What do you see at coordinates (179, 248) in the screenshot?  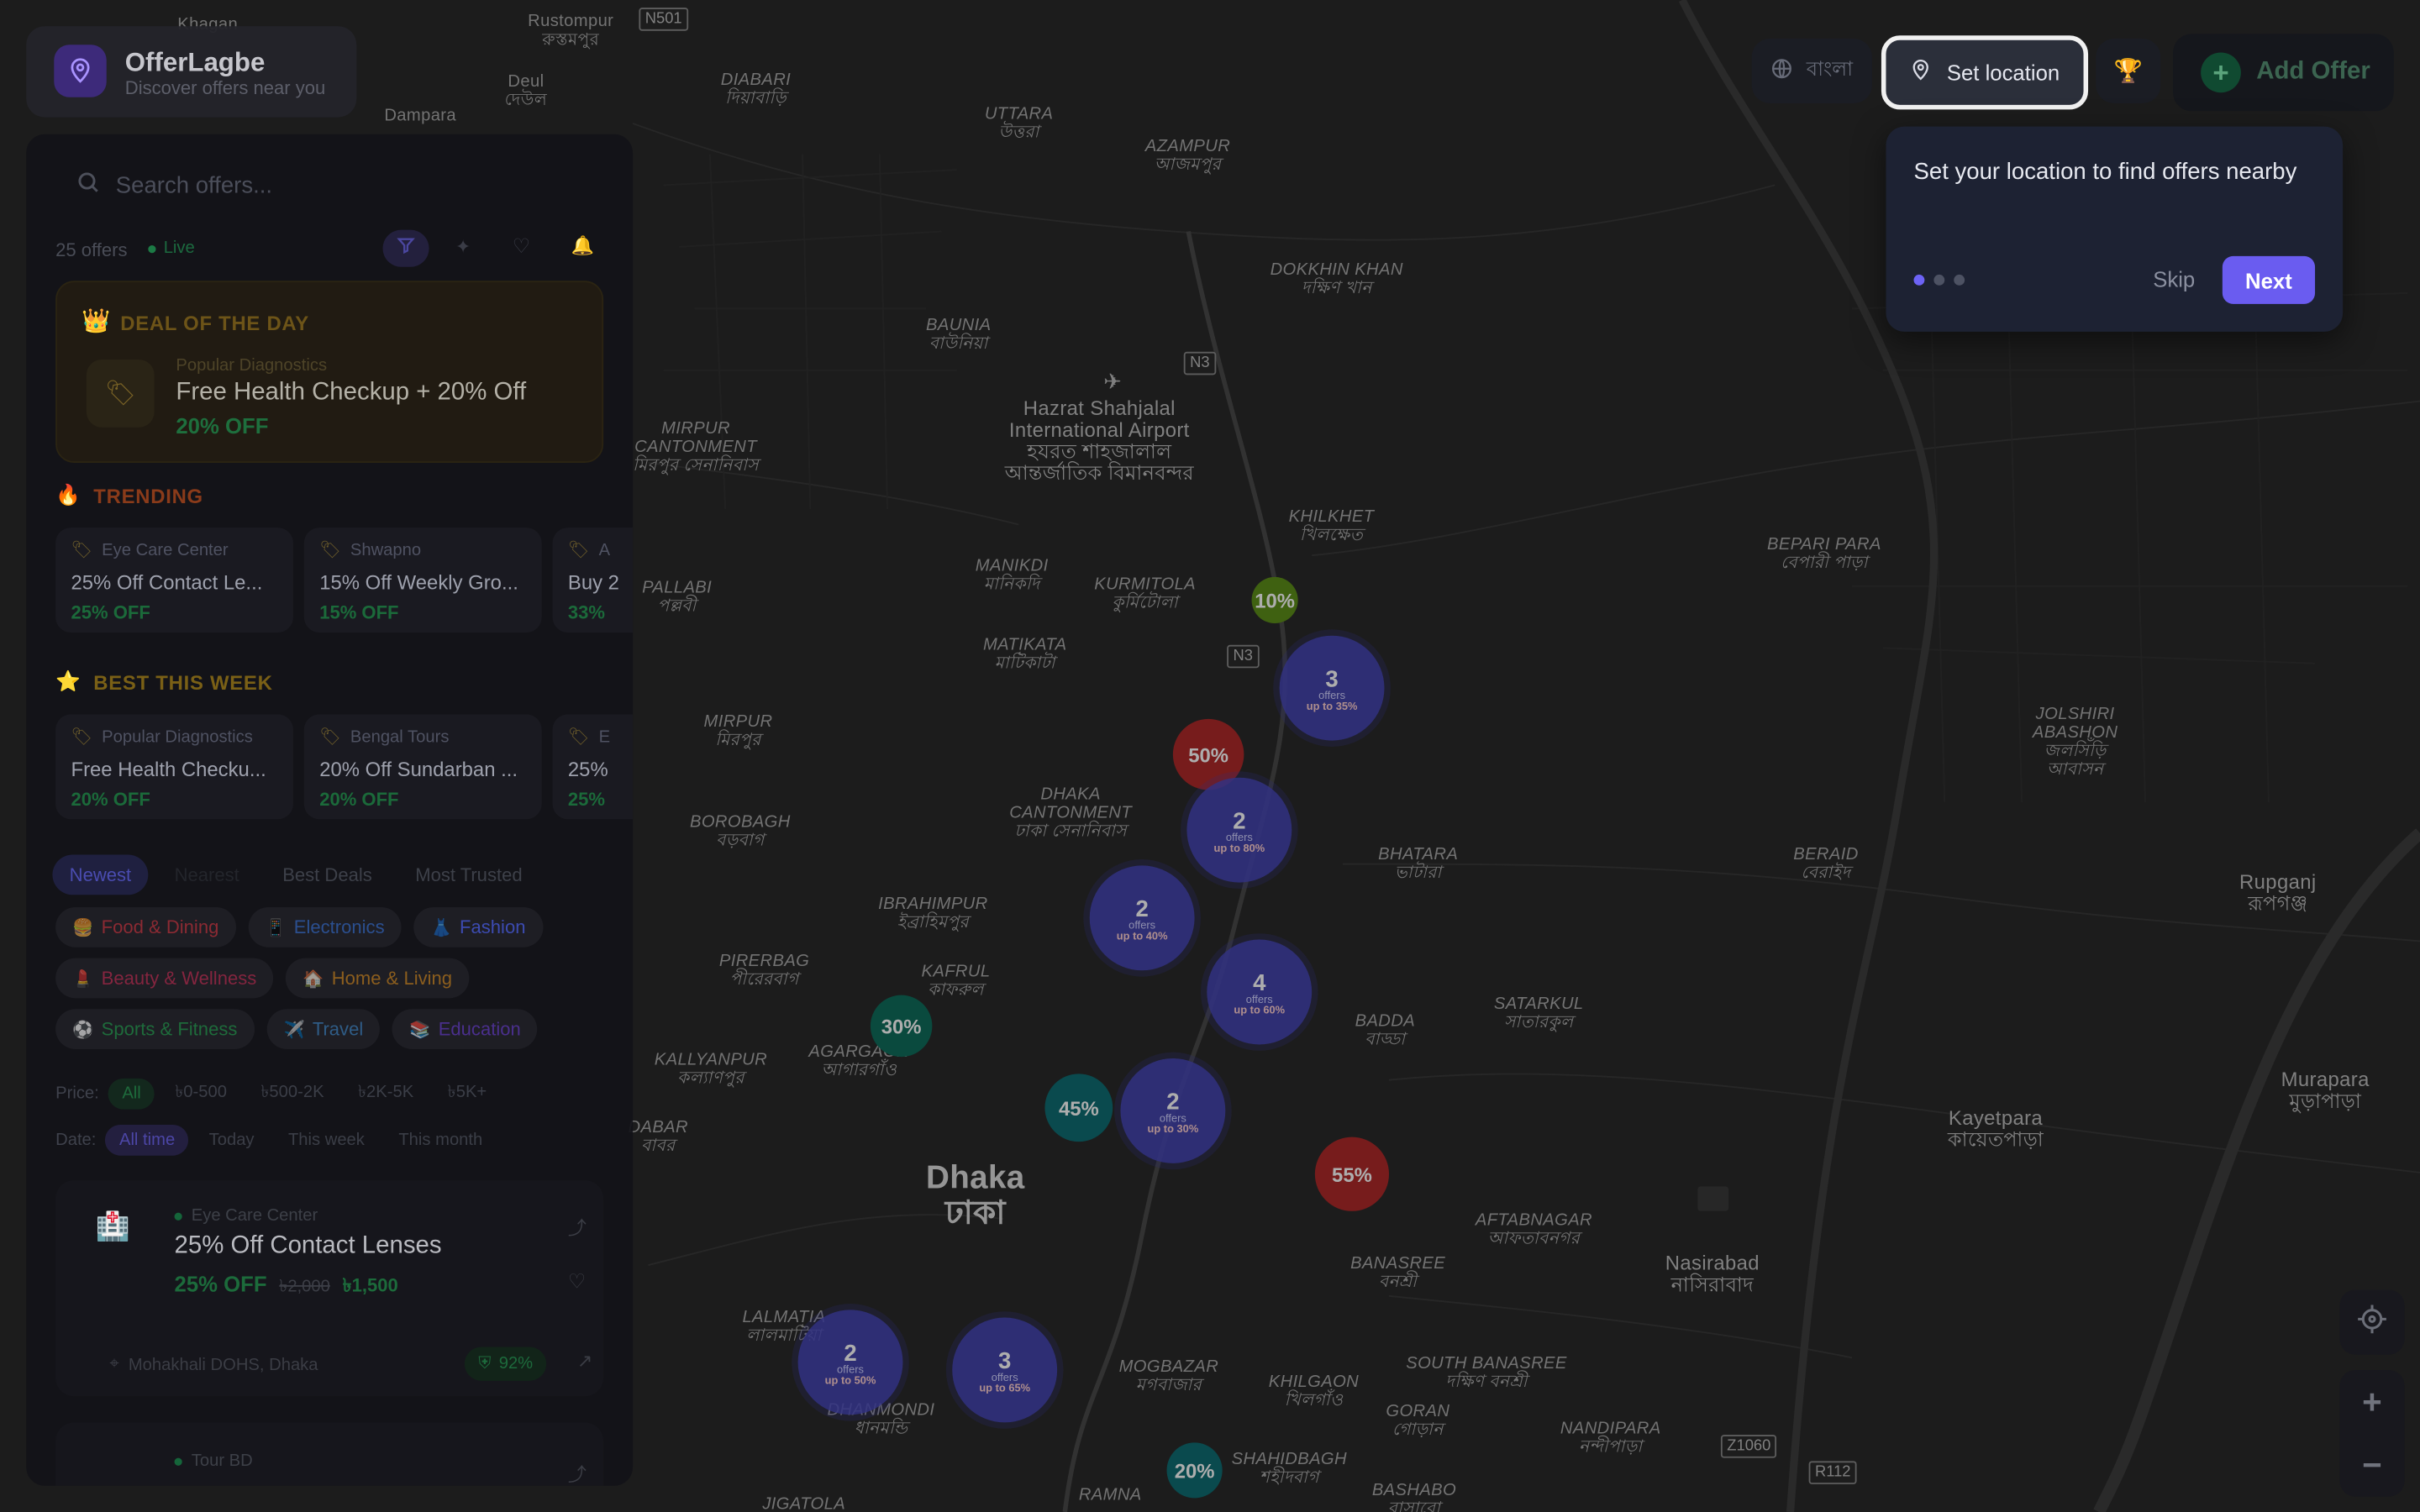 I see `live-label: Live` at bounding box center [179, 248].